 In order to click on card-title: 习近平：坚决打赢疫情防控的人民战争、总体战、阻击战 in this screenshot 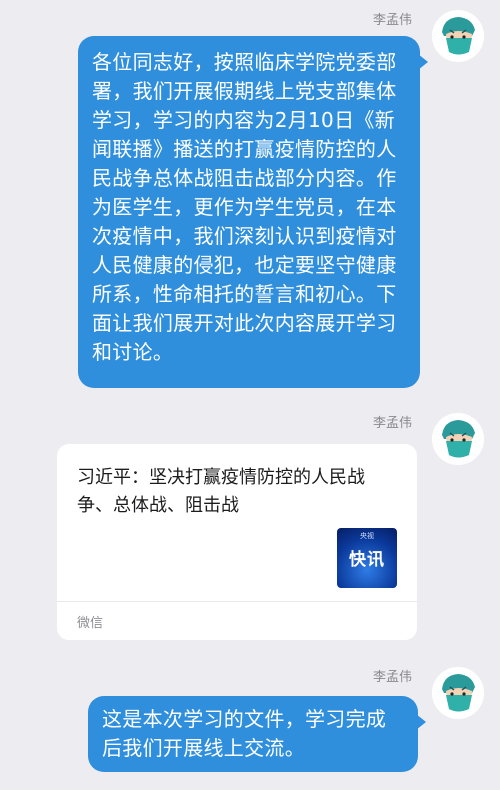, I will do `click(221, 491)`.